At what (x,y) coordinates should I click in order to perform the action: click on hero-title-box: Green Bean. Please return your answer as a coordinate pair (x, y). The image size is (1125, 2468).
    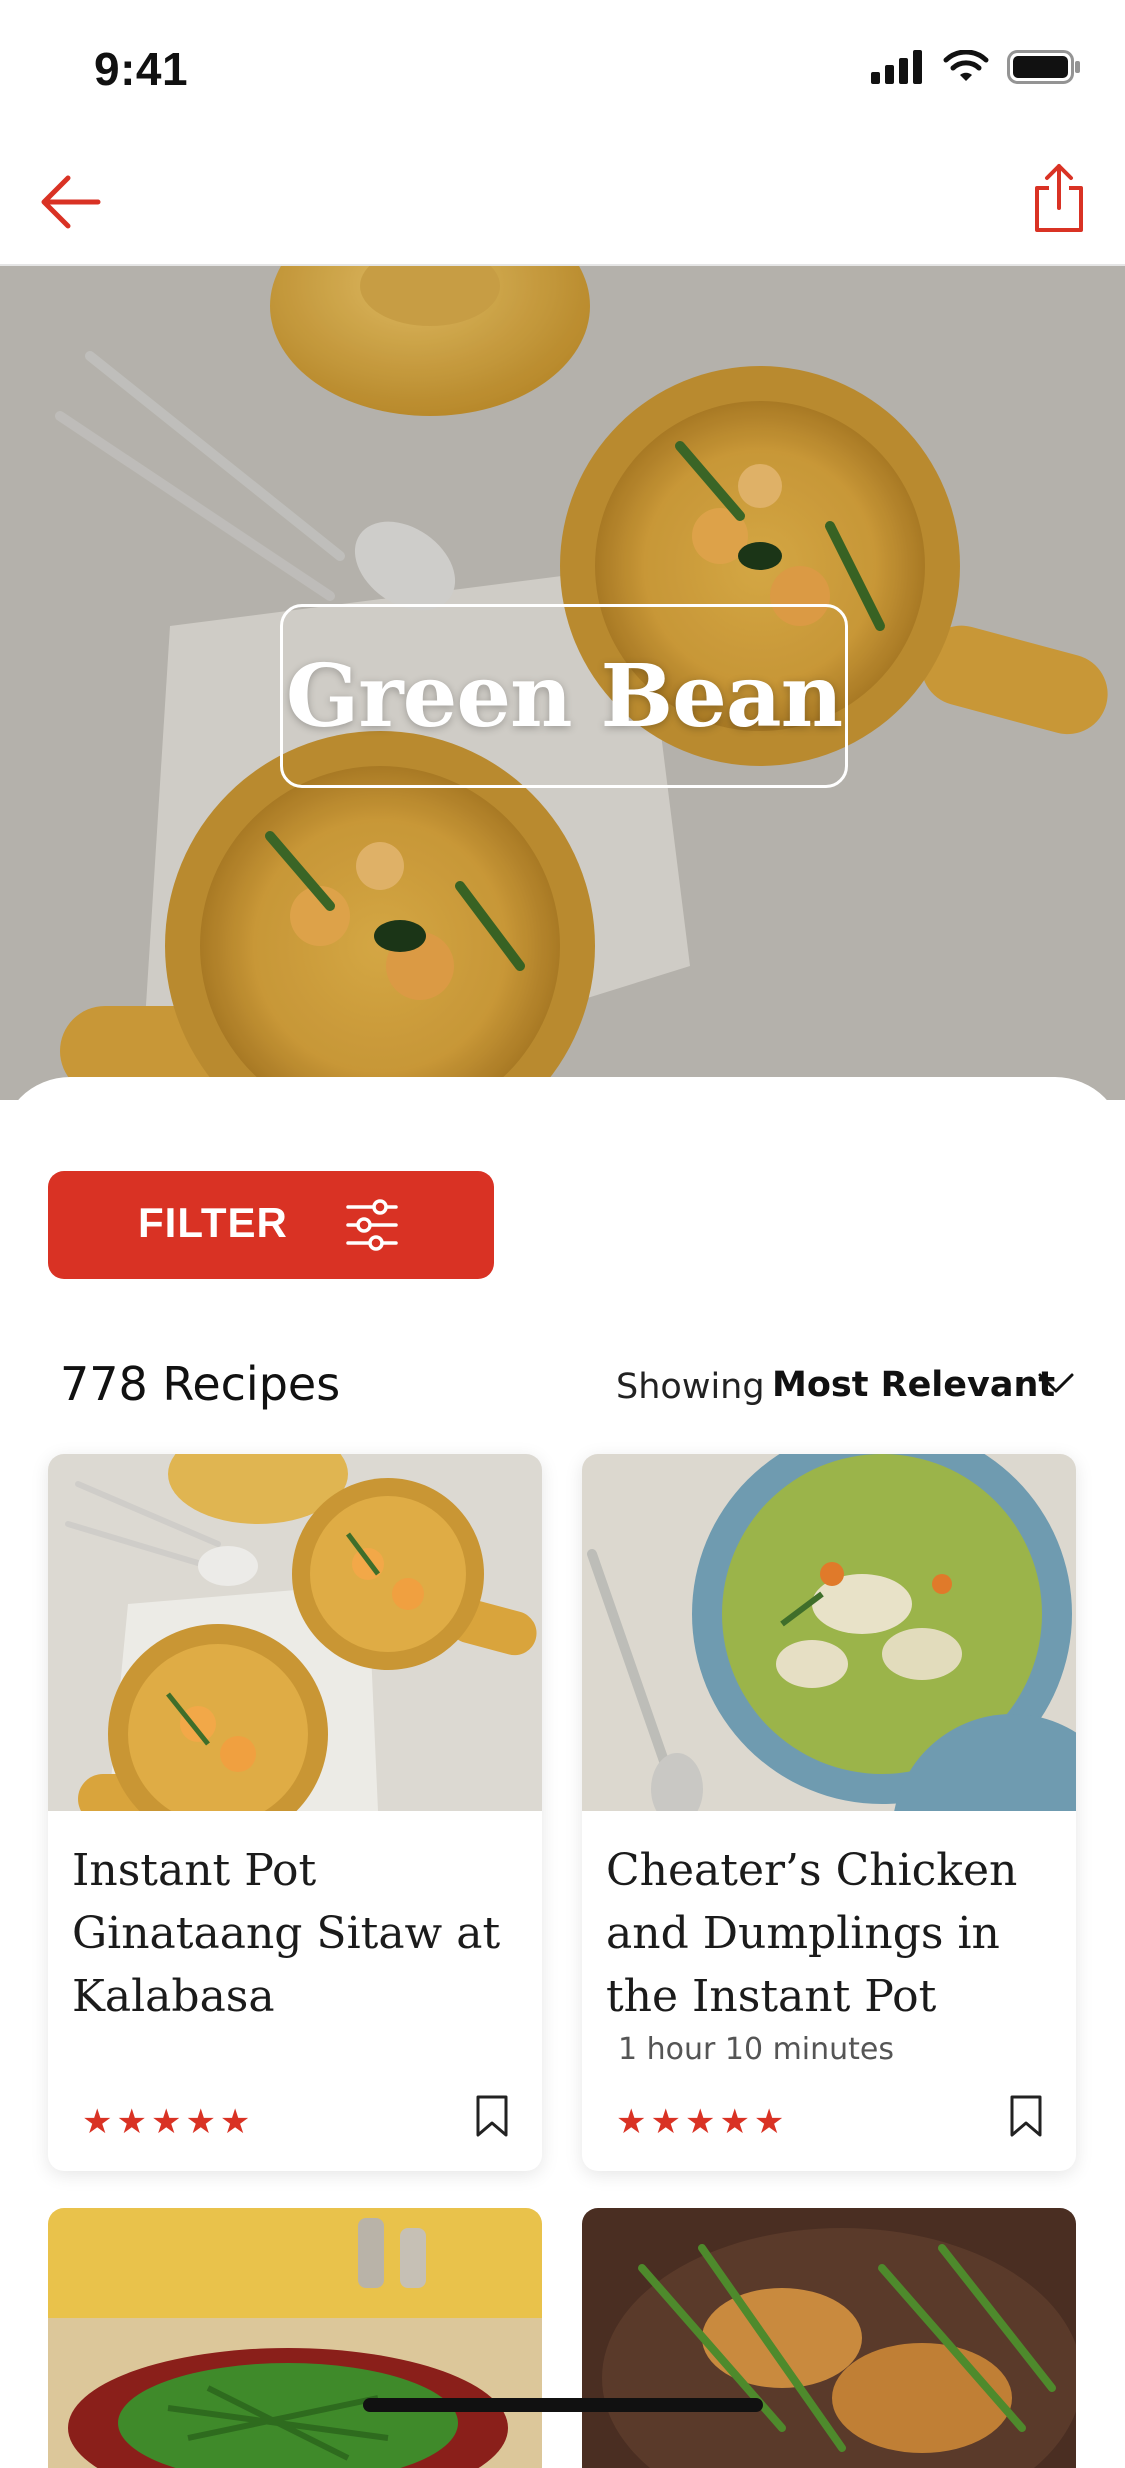
    Looking at the image, I should click on (564, 696).